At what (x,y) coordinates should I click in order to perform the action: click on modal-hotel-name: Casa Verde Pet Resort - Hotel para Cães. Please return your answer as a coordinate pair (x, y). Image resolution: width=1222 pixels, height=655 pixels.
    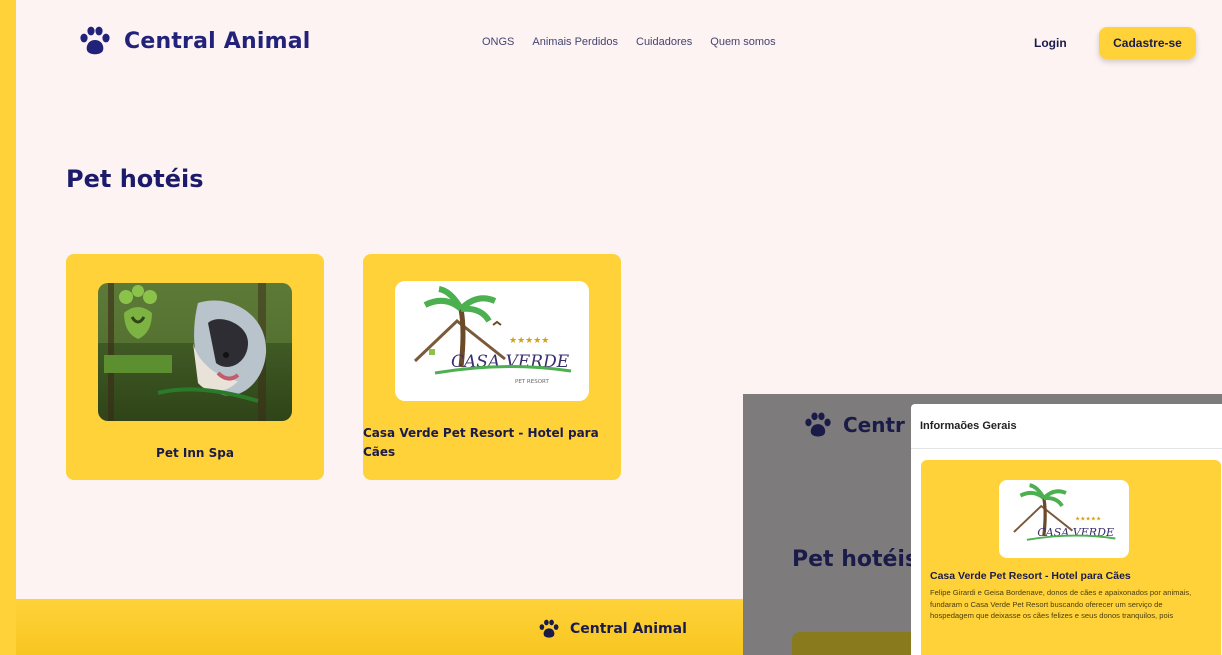
    Looking at the image, I should click on (1030, 576).